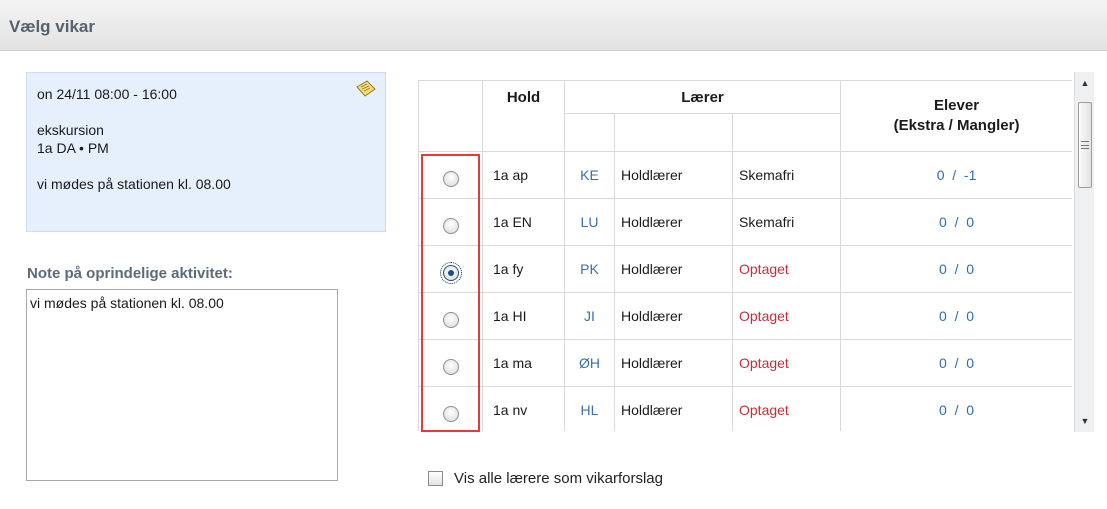 The height and width of the screenshot is (509, 1107). I want to click on teacher-initials-cell: JI, so click(589, 316).